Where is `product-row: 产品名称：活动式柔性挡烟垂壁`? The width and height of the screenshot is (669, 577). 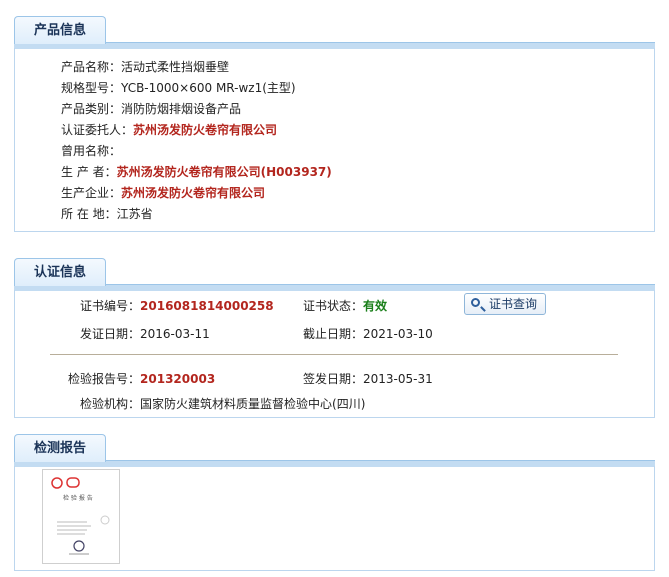 product-row: 产品名称：活动式柔性挡烟垂壁 is located at coordinates (145, 66).